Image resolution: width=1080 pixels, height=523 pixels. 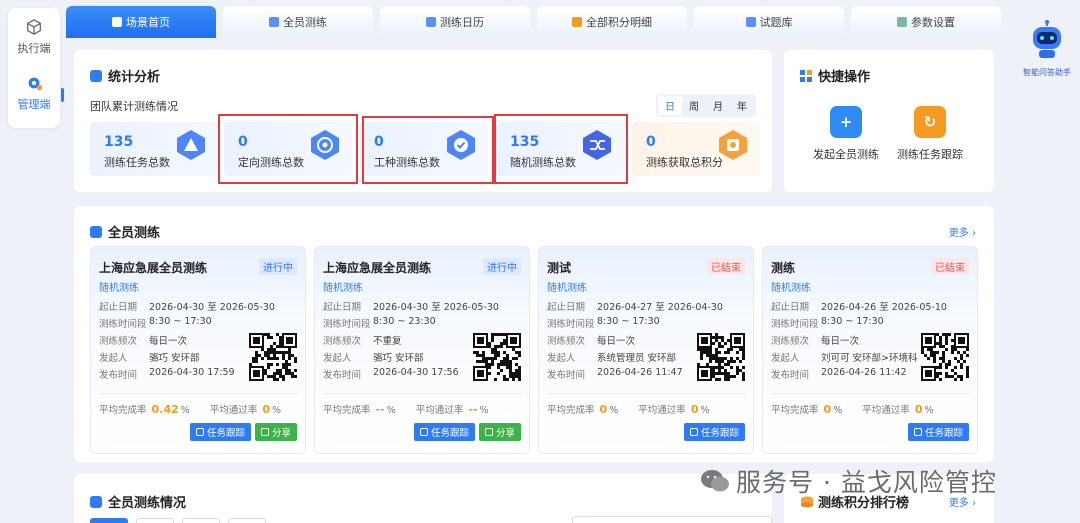 I want to click on period-switcher: 日 周 月 年, so click(x=706, y=105).